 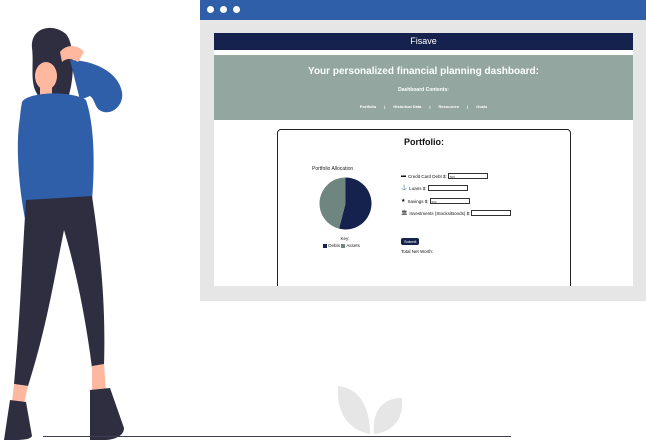 I want to click on nav-link-goals: Goals, so click(x=481, y=106).